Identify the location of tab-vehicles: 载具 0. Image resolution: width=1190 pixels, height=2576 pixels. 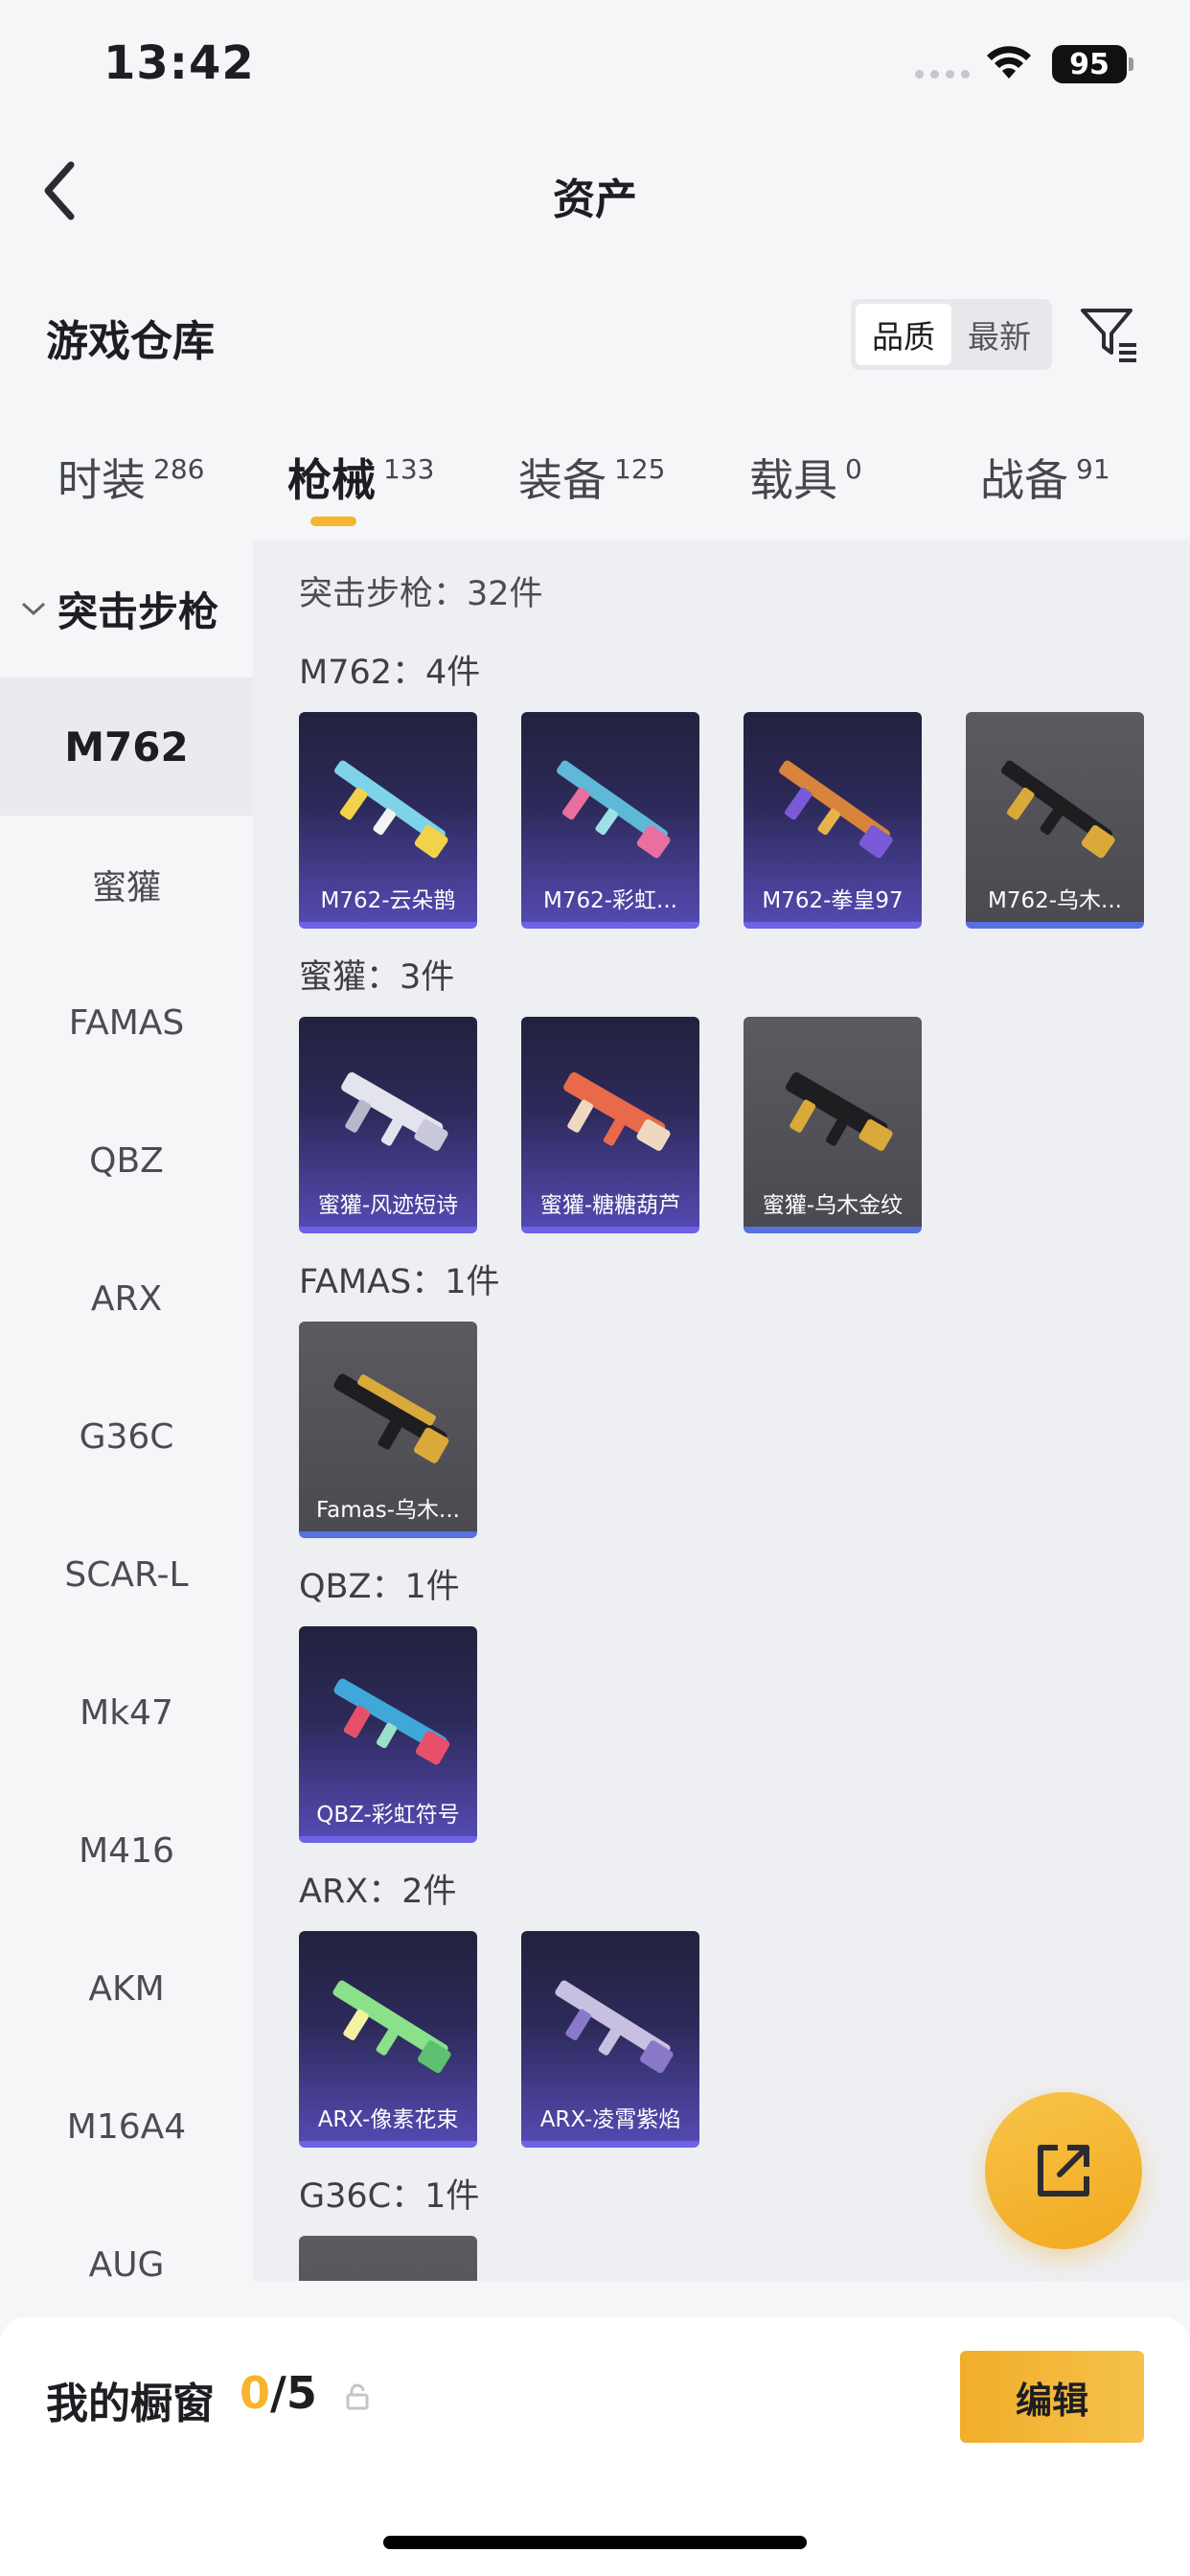
(806, 477).